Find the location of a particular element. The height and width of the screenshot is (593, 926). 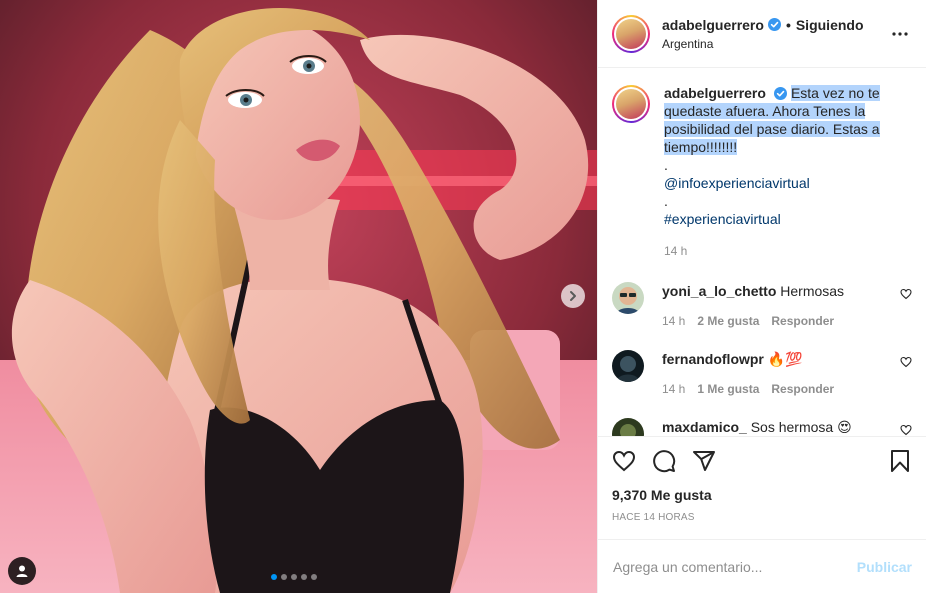

add-comment-bar: Publicar is located at coordinates (762, 566).